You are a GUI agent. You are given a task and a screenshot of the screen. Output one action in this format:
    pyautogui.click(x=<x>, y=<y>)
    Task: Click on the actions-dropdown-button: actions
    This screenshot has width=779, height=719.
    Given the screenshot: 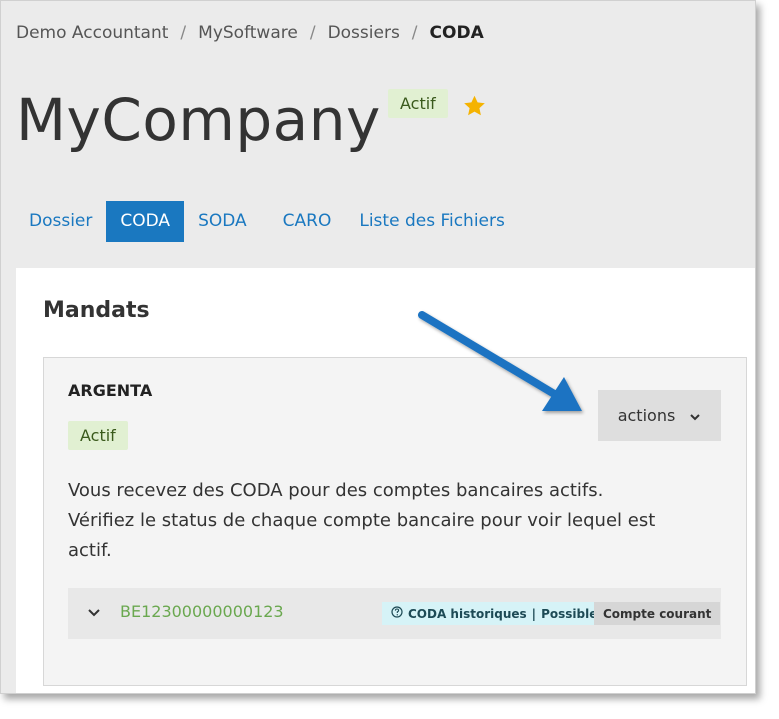 What is the action you would take?
    pyautogui.click(x=659, y=415)
    